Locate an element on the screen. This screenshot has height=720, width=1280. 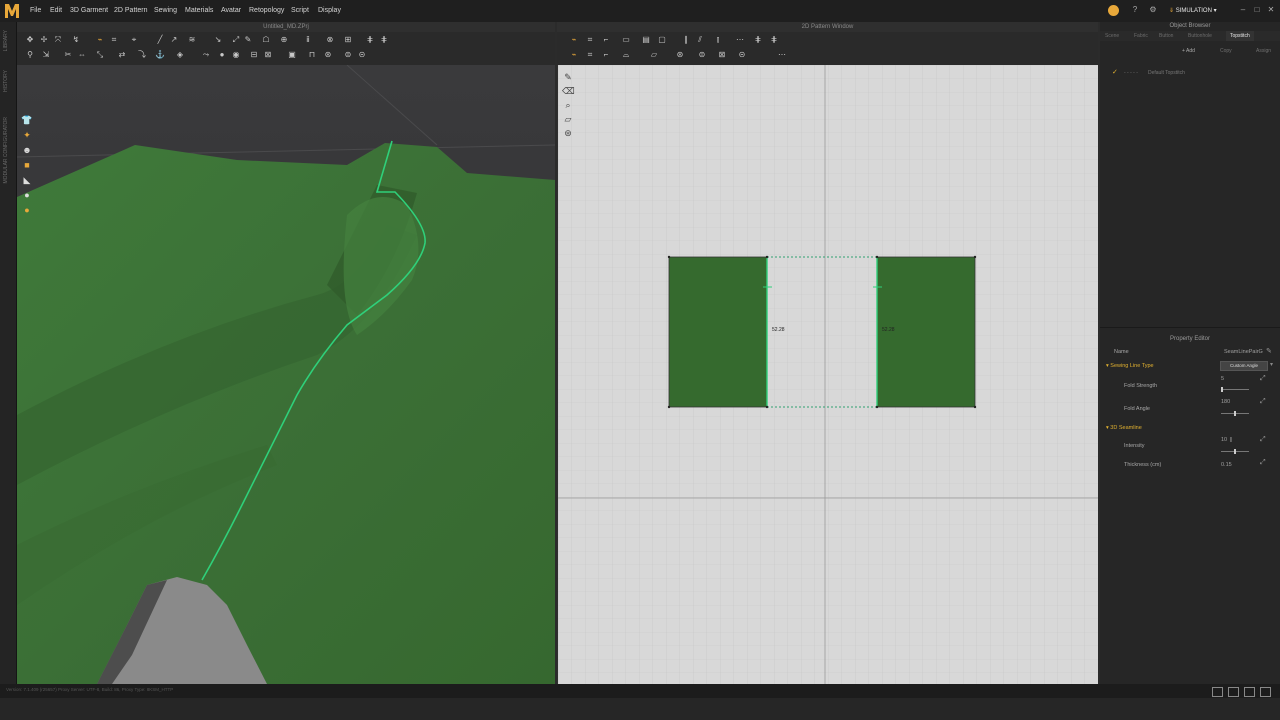
tag-icon: ⊠ is located at coordinates (268, 54).